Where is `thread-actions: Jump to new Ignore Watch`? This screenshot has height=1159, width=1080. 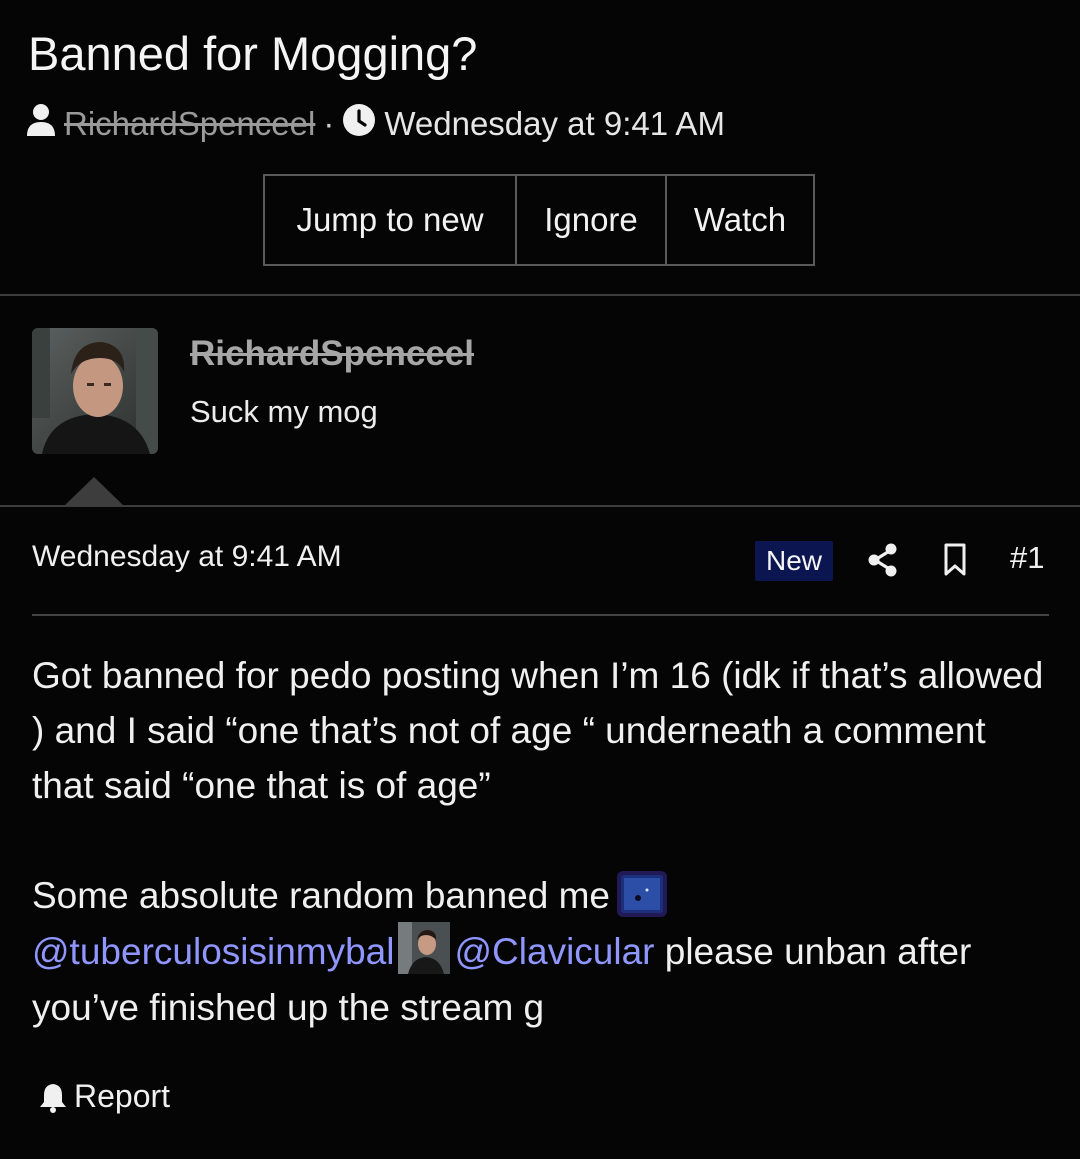
thread-actions: Jump to new Ignore Watch is located at coordinates (539, 220).